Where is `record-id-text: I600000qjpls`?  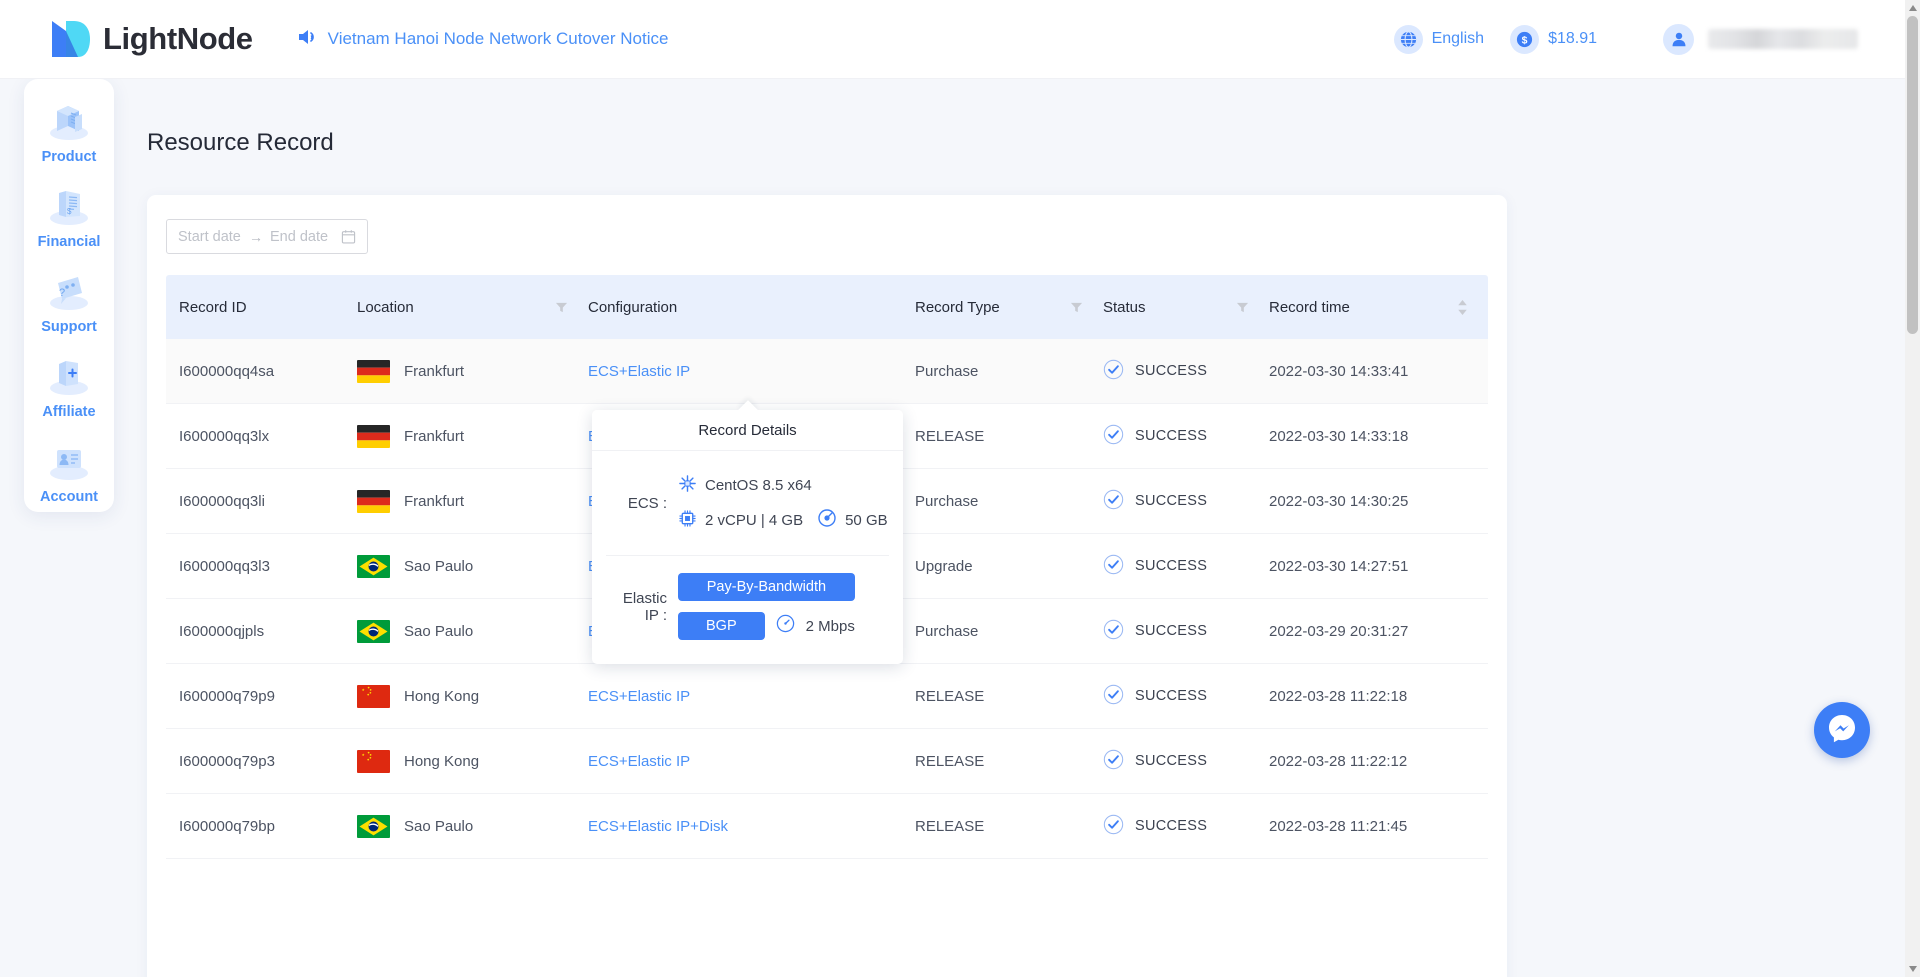
record-id-text: I600000qjpls is located at coordinates (222, 631).